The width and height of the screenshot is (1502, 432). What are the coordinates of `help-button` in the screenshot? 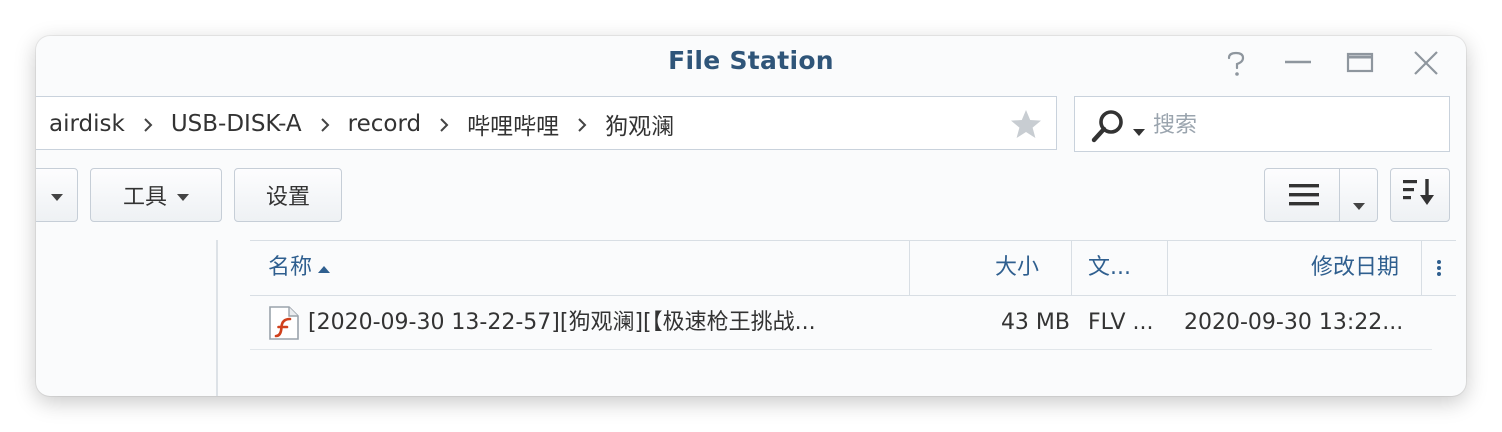 It's located at (1236, 64).